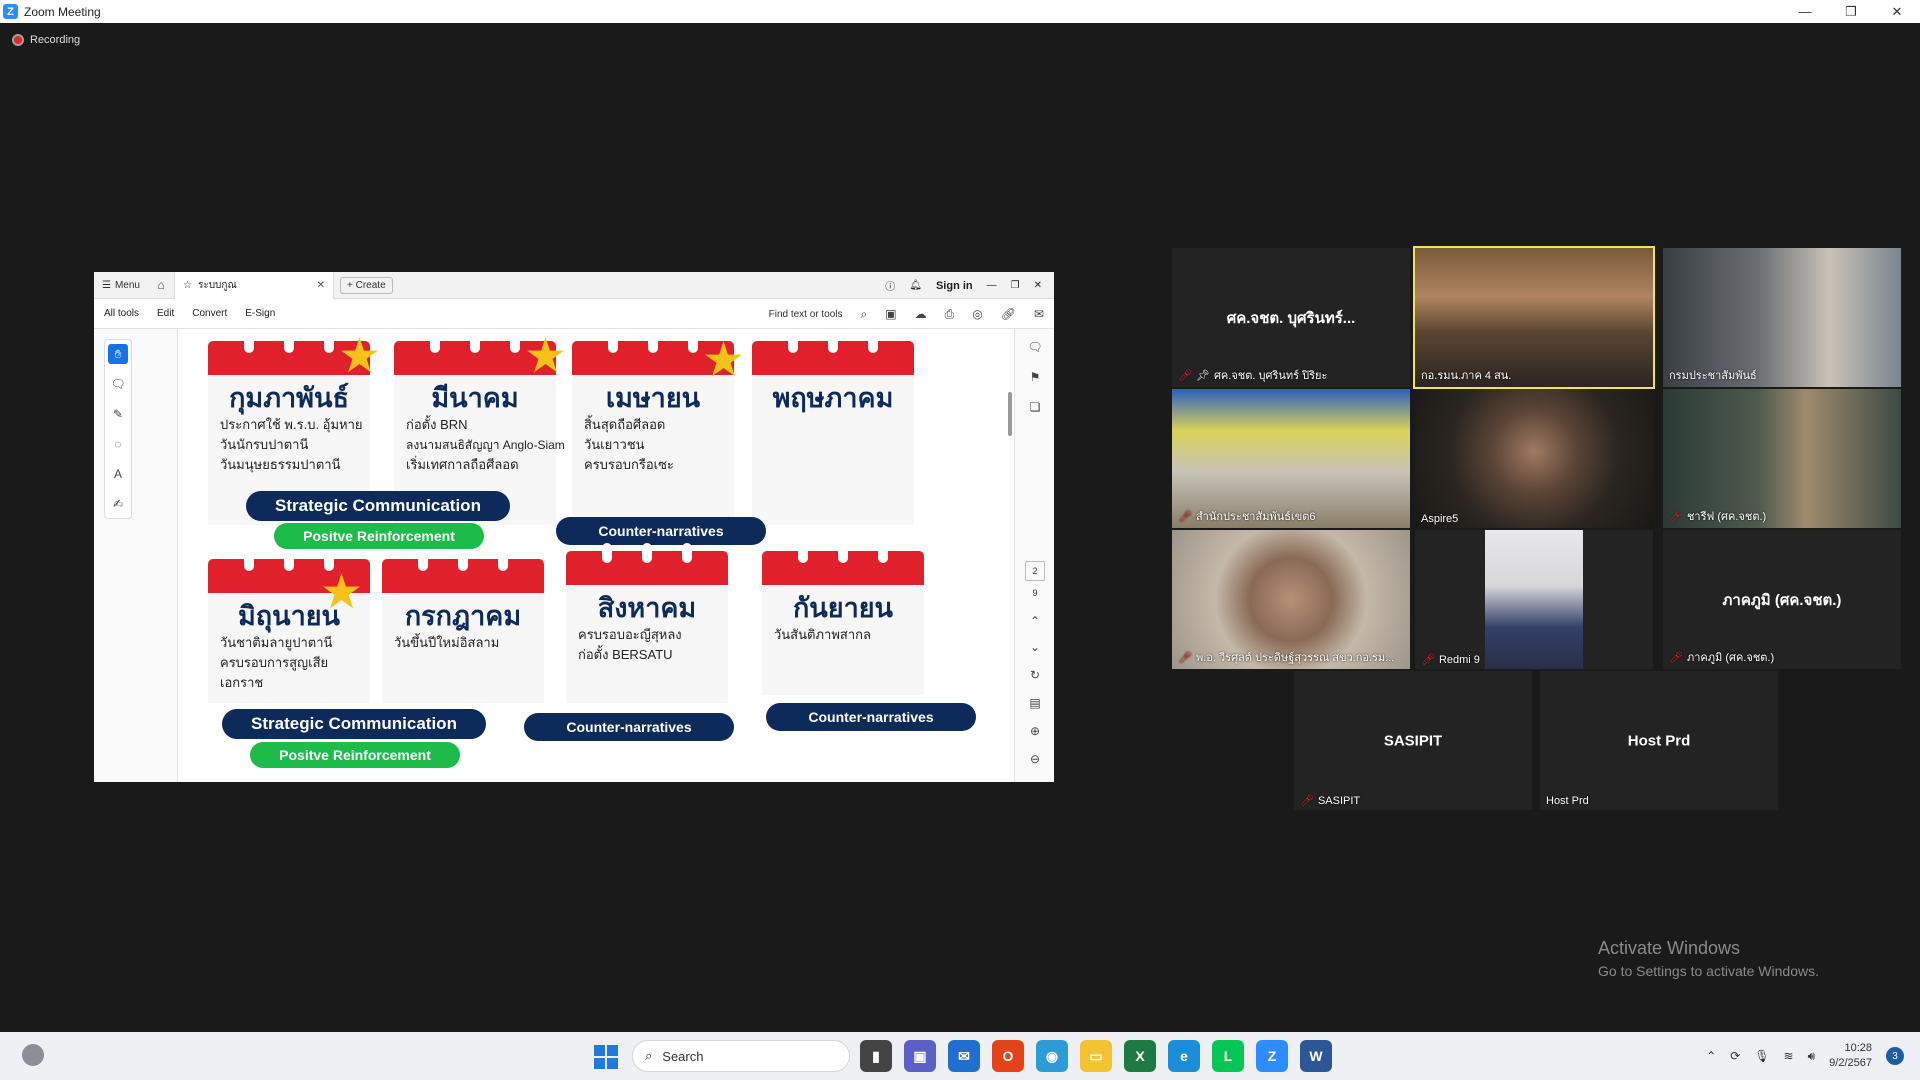 The height and width of the screenshot is (1080, 1920). What do you see at coordinates (1272, 1056) in the screenshot?
I see `zoom-icon: Z` at bounding box center [1272, 1056].